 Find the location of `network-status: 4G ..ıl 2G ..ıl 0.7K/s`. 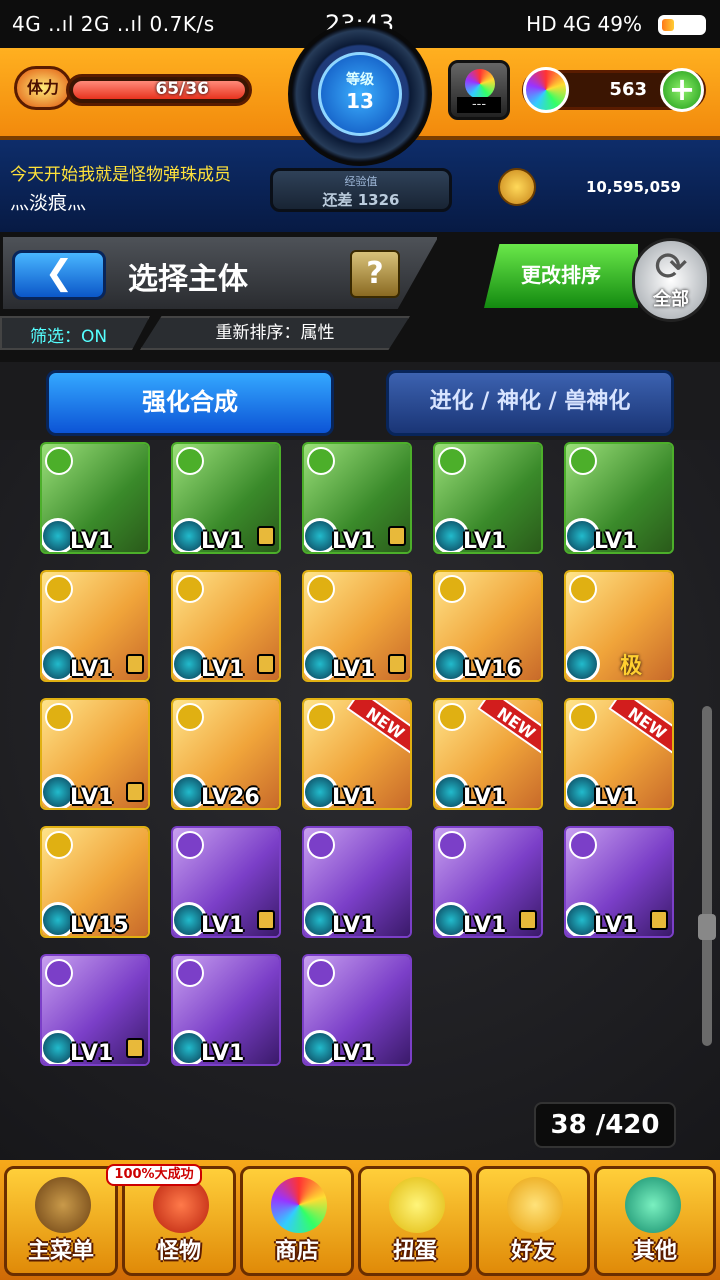

network-status: 4G ..ıl 2G ..ıl 0.7K/s is located at coordinates (113, 24).